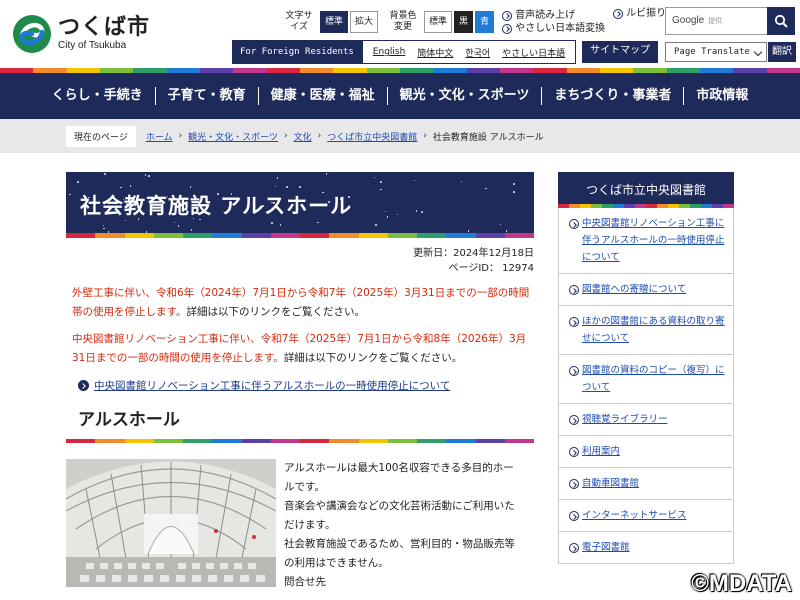 The width and height of the screenshot is (800, 600). What do you see at coordinates (206, 96) in the screenshot?
I see `nav-childcare: 子育て・教育` at bounding box center [206, 96].